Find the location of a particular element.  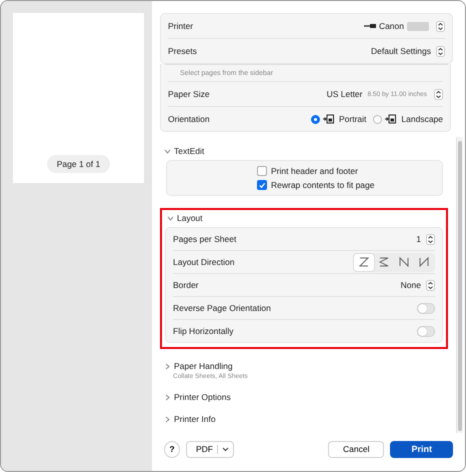

landscape-page-icon is located at coordinates (390, 119).